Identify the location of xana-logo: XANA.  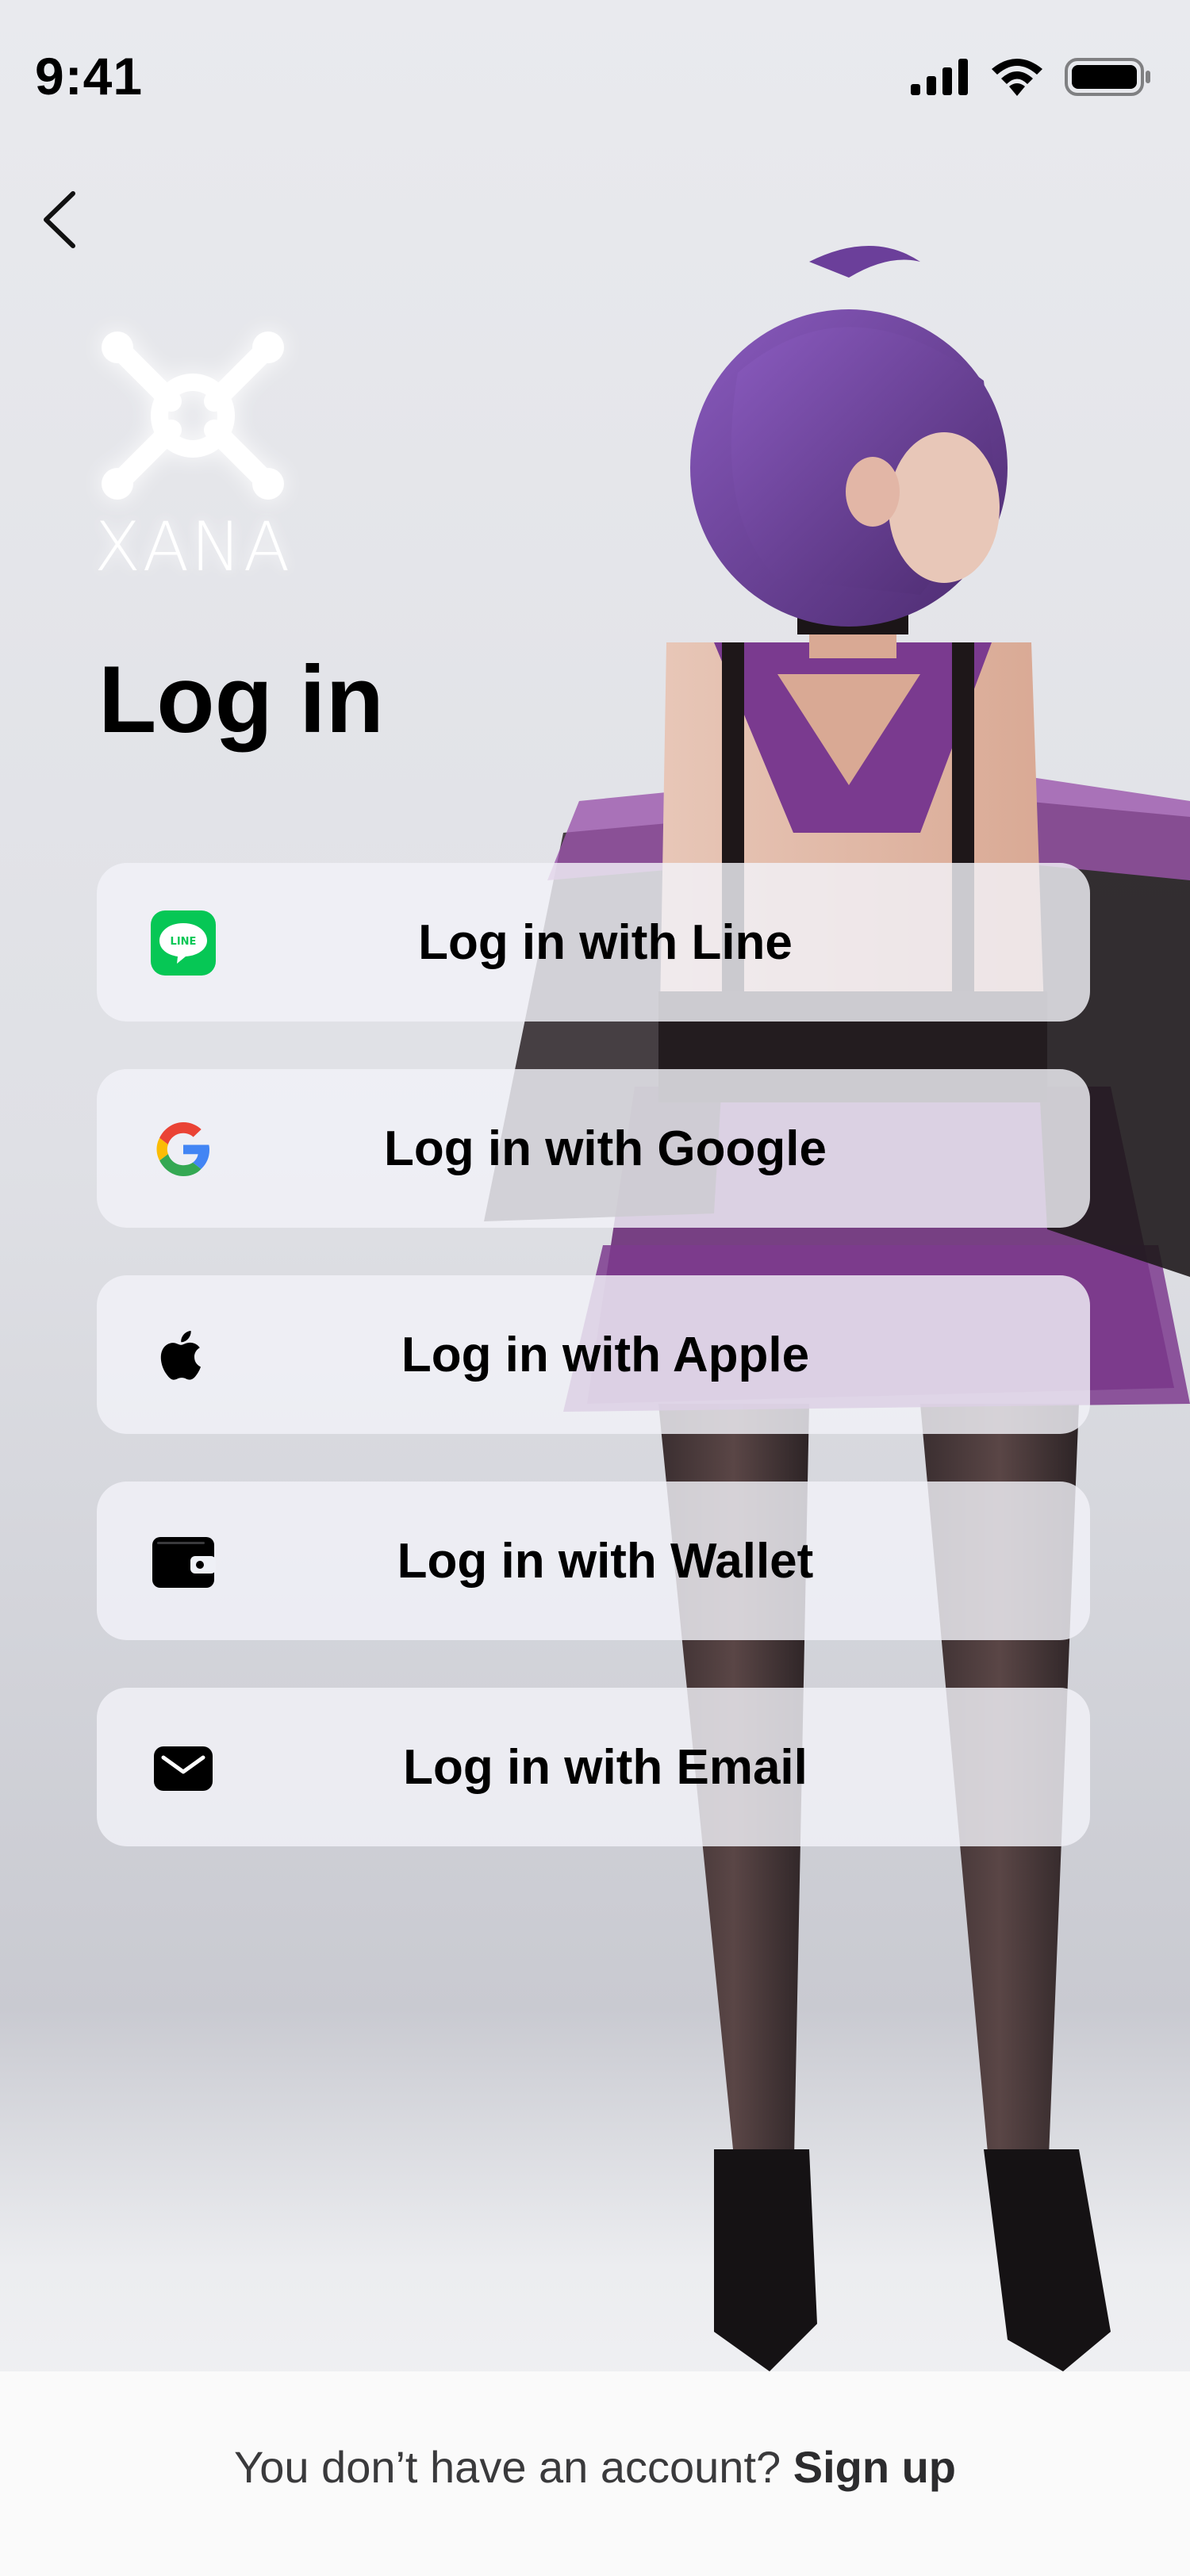
(193, 456).